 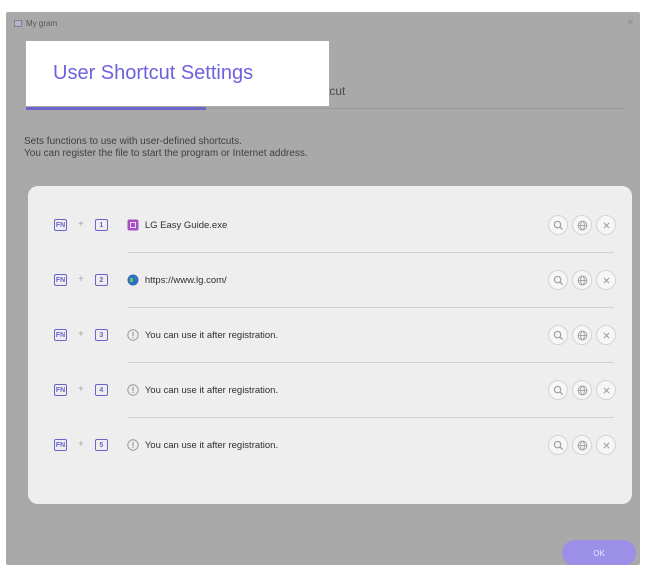 I want to click on page-title: User Shortcut Settings, so click(x=153, y=73).